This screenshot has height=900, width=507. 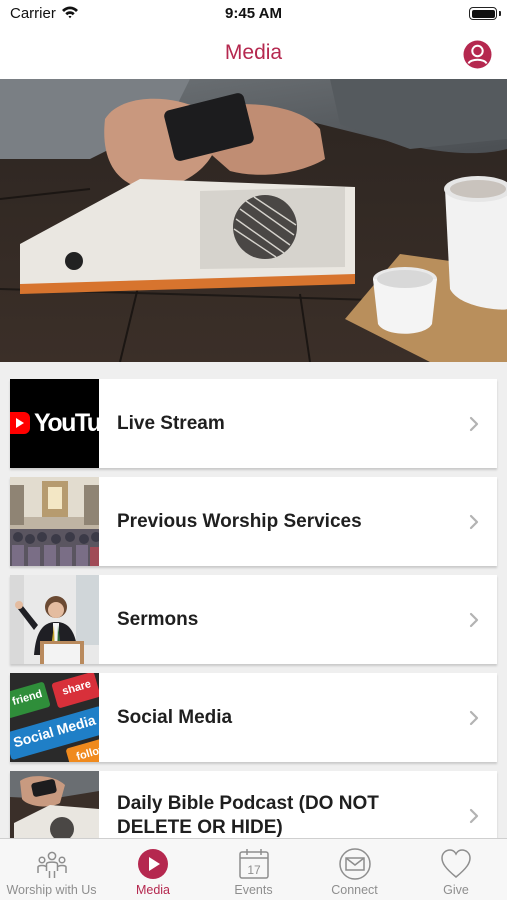 I want to click on calendar-date-text: 17, so click(x=254, y=870).